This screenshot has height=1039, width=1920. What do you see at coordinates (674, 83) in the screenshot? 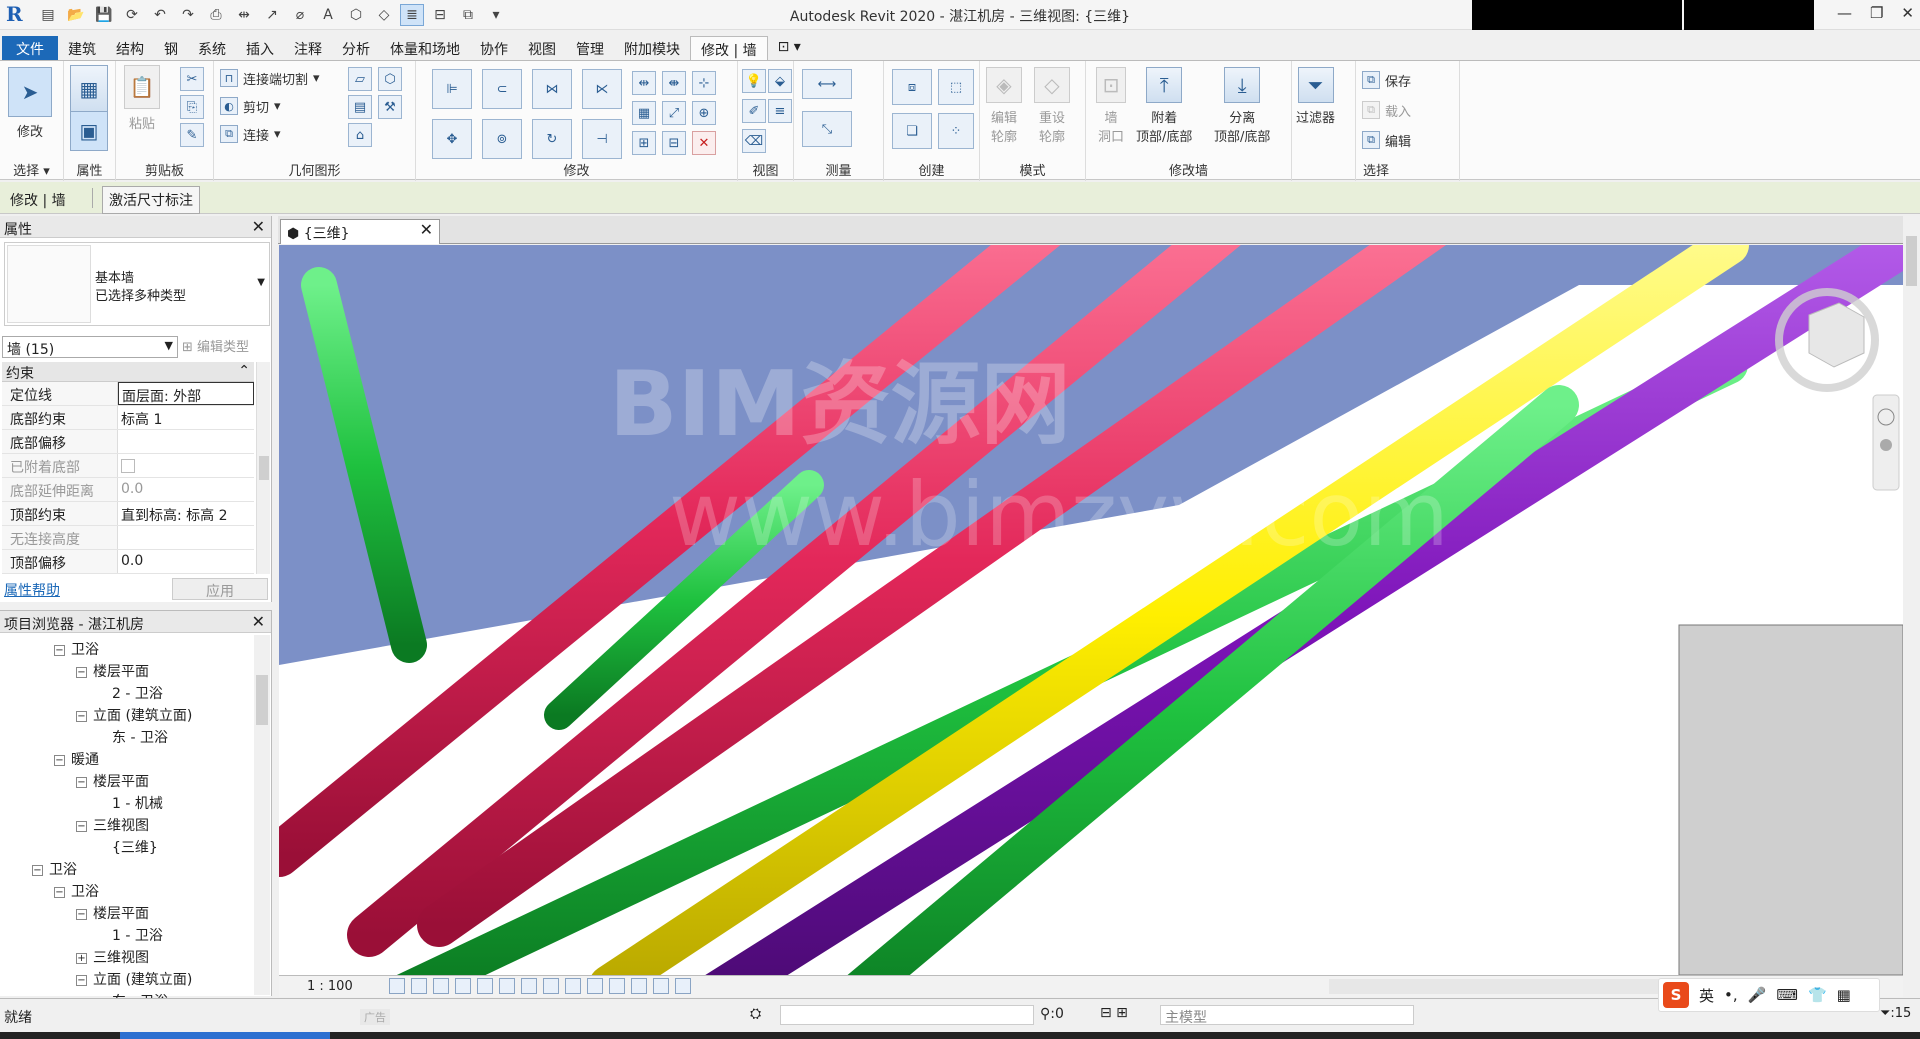
I see `split-gap-icon: ⇼` at bounding box center [674, 83].